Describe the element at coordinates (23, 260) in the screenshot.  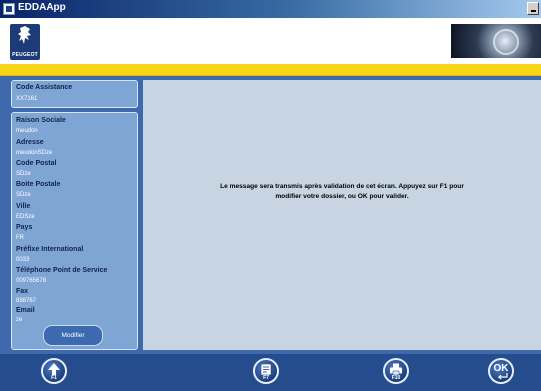
I see `field-value-prefixe-international: 0033` at that location.